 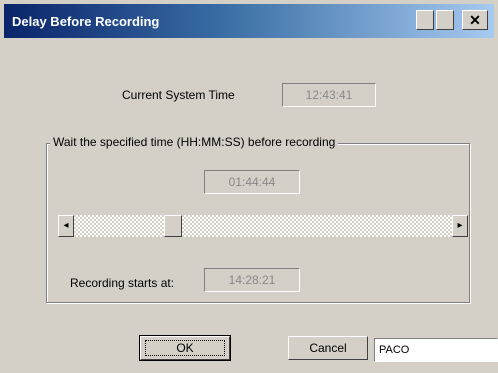 I want to click on close-button: ✕, so click(x=475, y=20).